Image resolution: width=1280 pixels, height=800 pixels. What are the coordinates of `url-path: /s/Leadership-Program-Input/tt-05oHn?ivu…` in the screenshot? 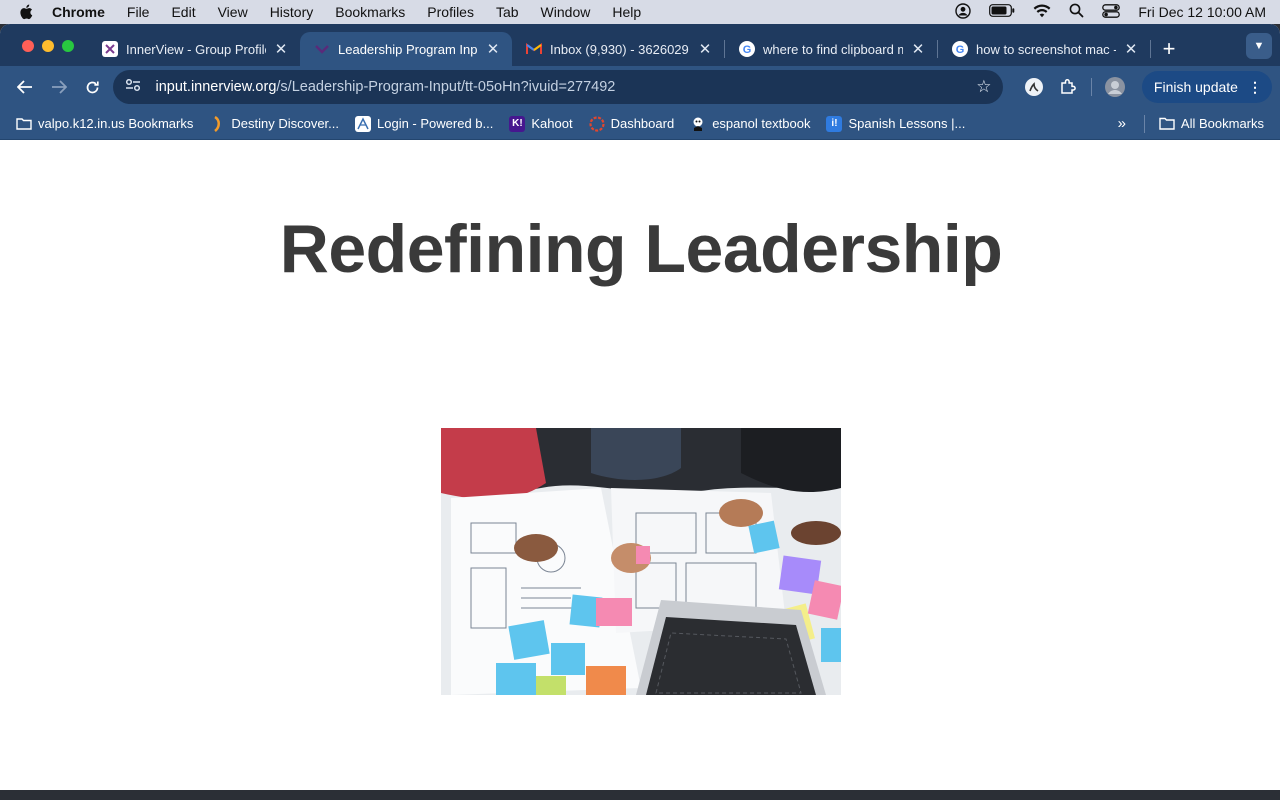 It's located at (446, 87).